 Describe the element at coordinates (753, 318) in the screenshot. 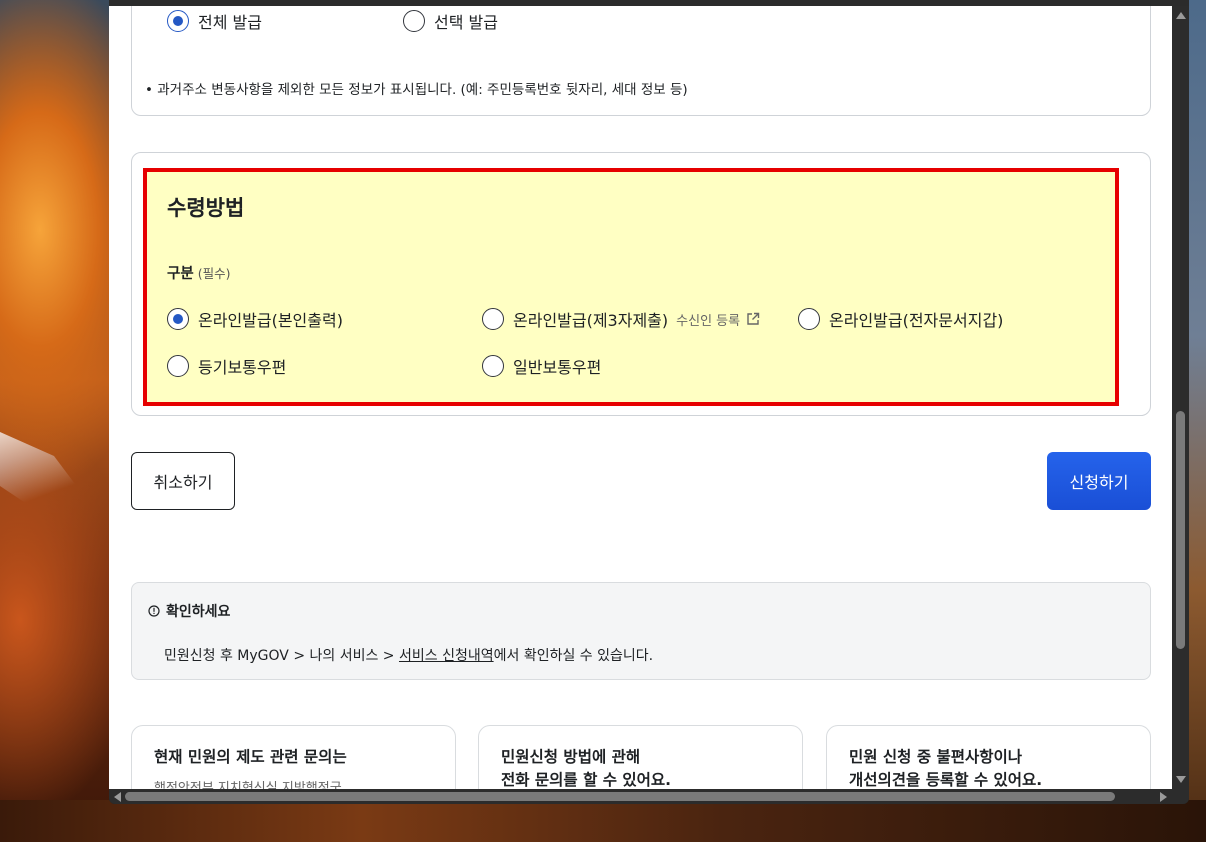

I see `external-link-icon` at that location.